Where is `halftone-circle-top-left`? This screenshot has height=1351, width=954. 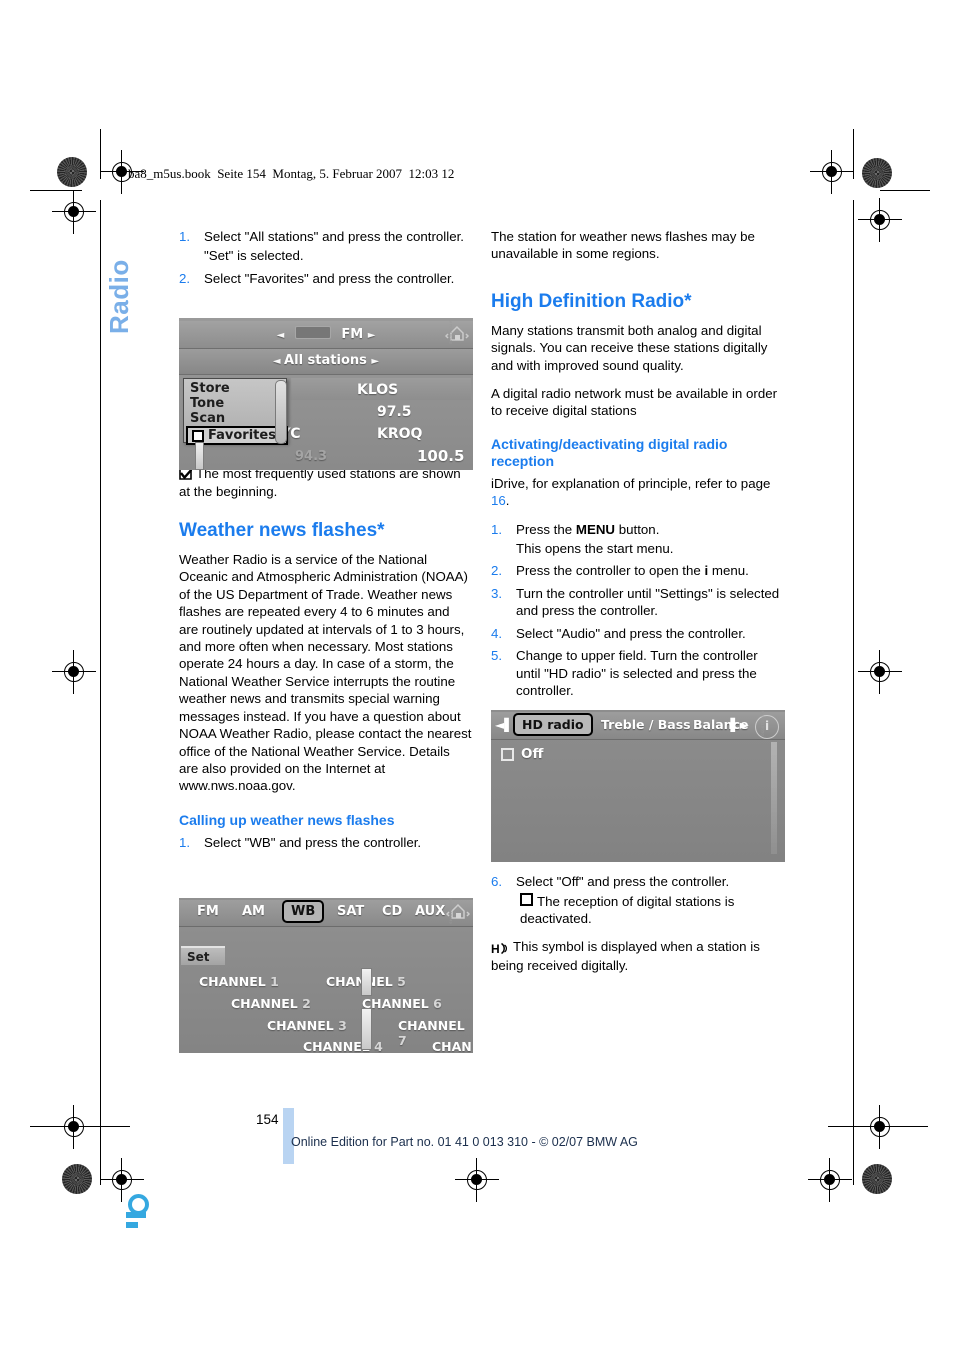 halftone-circle-top-left is located at coordinates (72, 172).